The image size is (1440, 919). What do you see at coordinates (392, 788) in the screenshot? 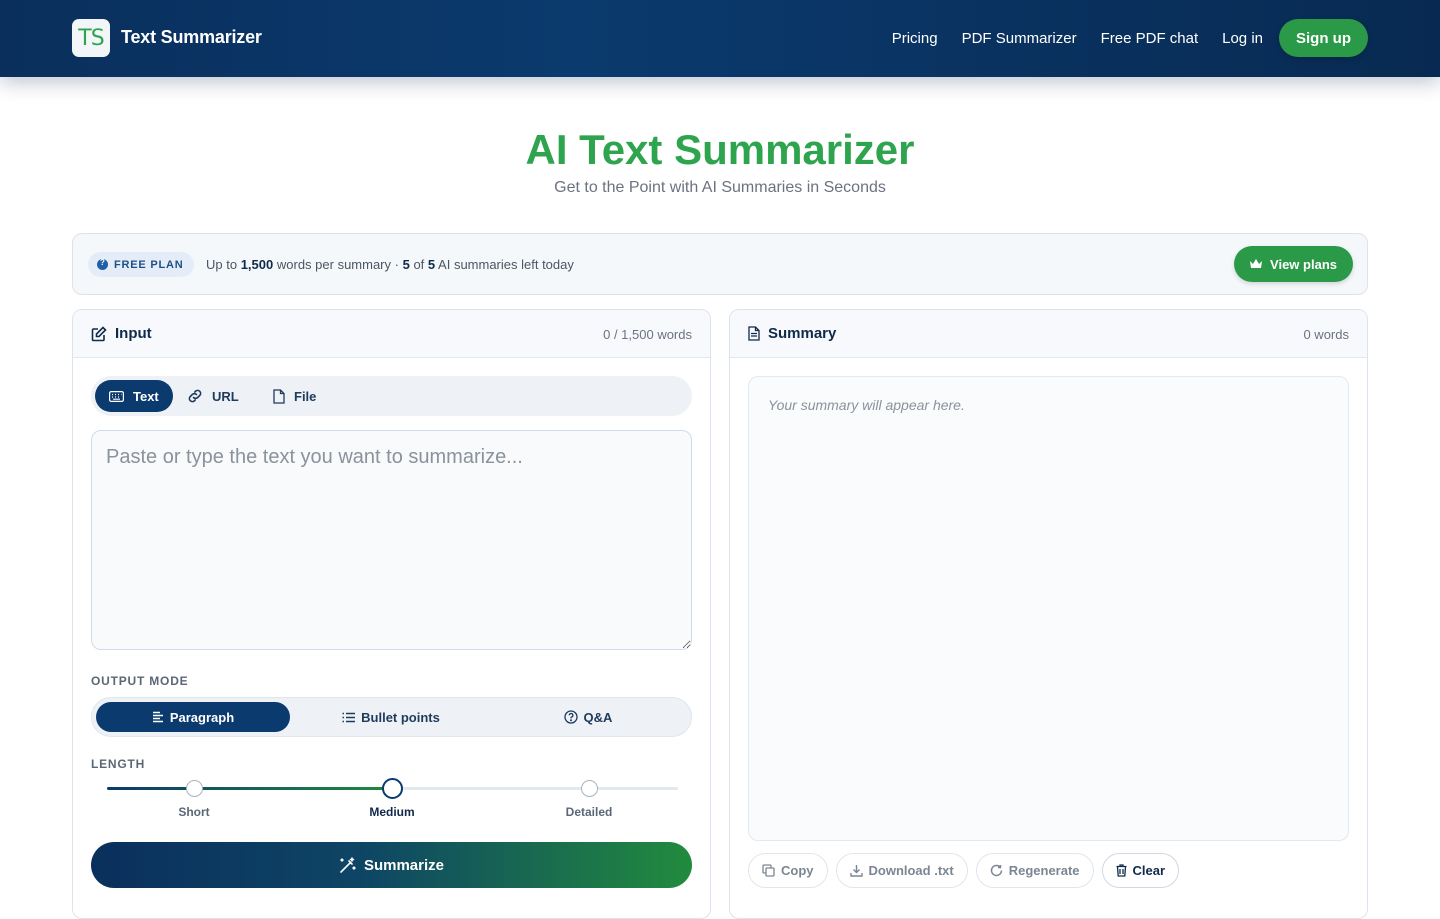
I see `length-slider-thumb` at bounding box center [392, 788].